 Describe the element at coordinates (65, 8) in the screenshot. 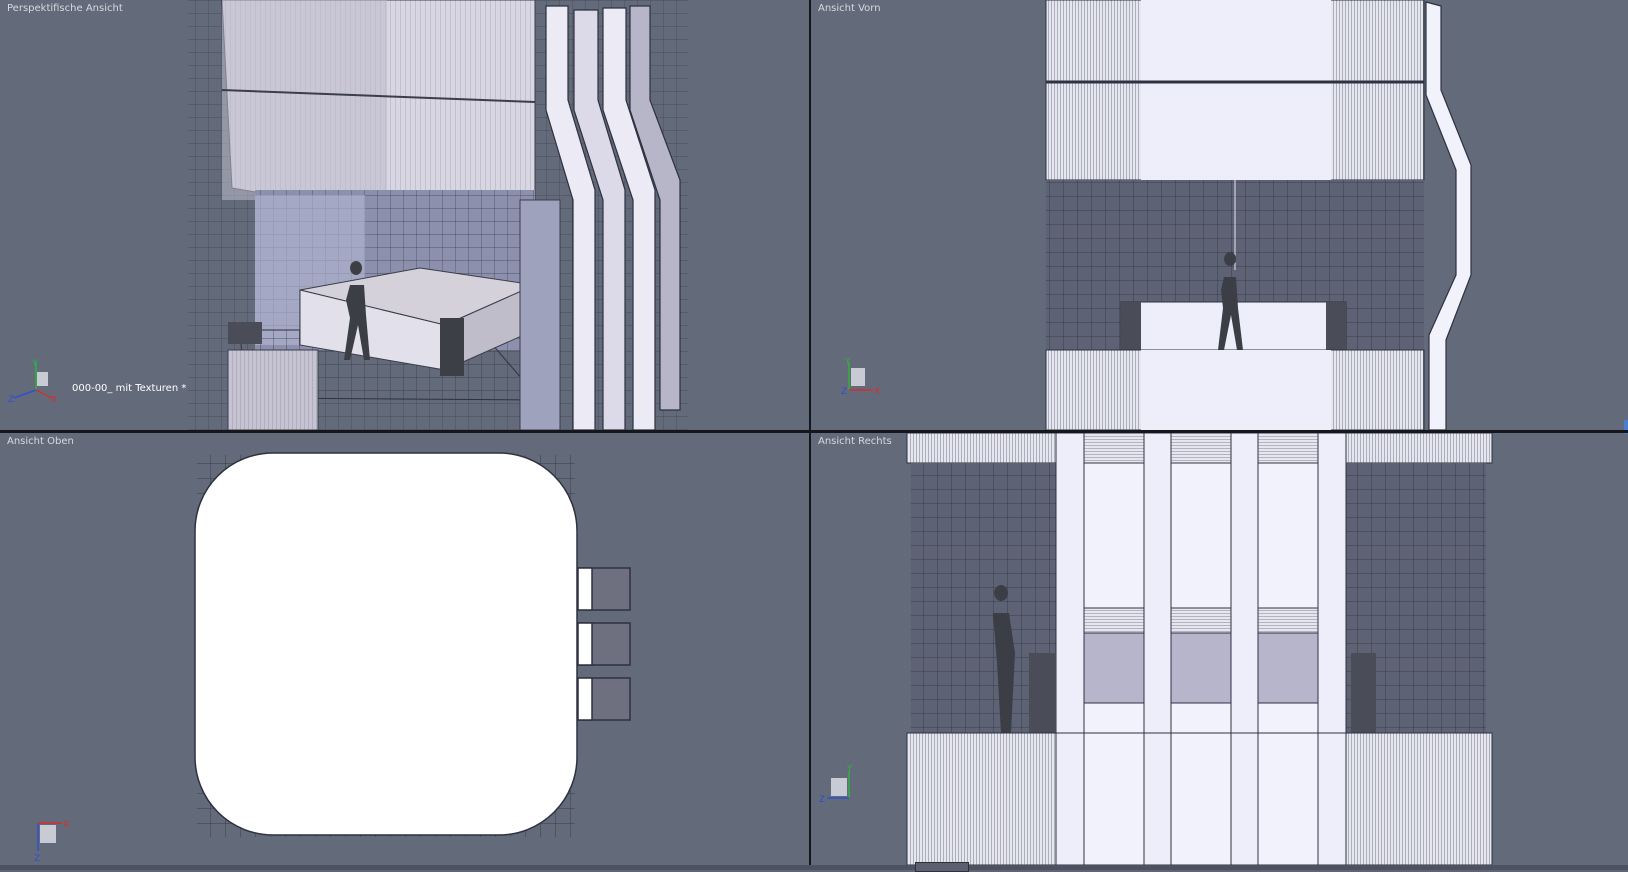

I see `viewport-label-perspective: Perspektifische Ansicht` at that location.